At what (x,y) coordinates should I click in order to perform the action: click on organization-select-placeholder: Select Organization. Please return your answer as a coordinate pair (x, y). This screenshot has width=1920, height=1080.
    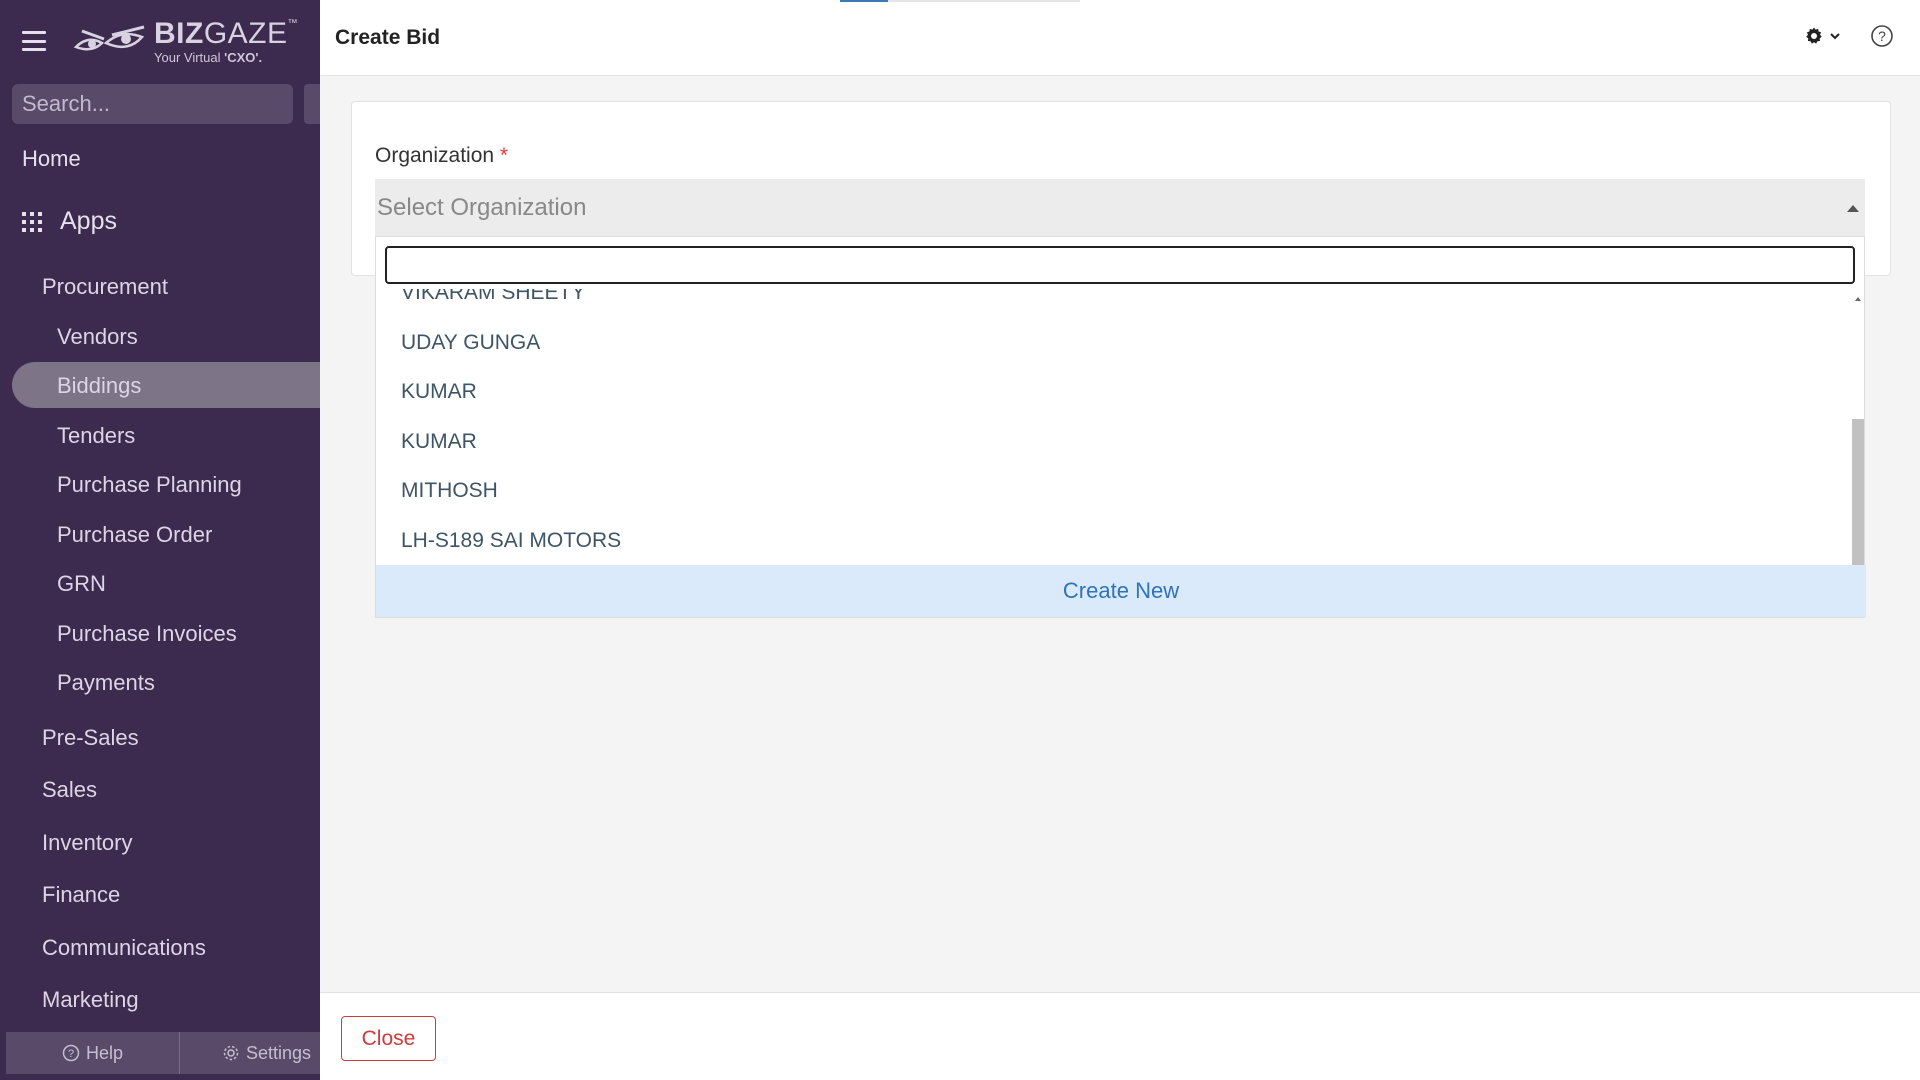
    Looking at the image, I should click on (482, 207).